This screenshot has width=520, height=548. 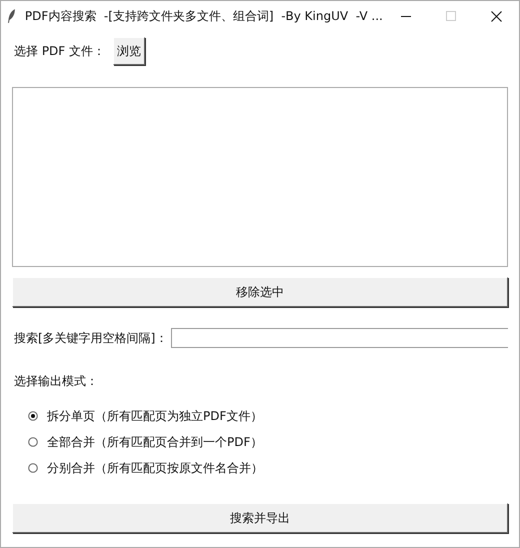 I want to click on mode-label: 选择输出模式：, so click(x=56, y=381).